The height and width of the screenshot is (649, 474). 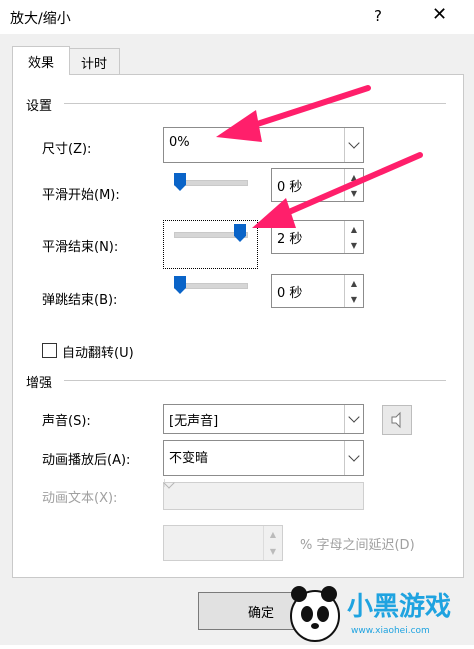 I want to click on annotation-arrow-size, so click(x=308, y=107).